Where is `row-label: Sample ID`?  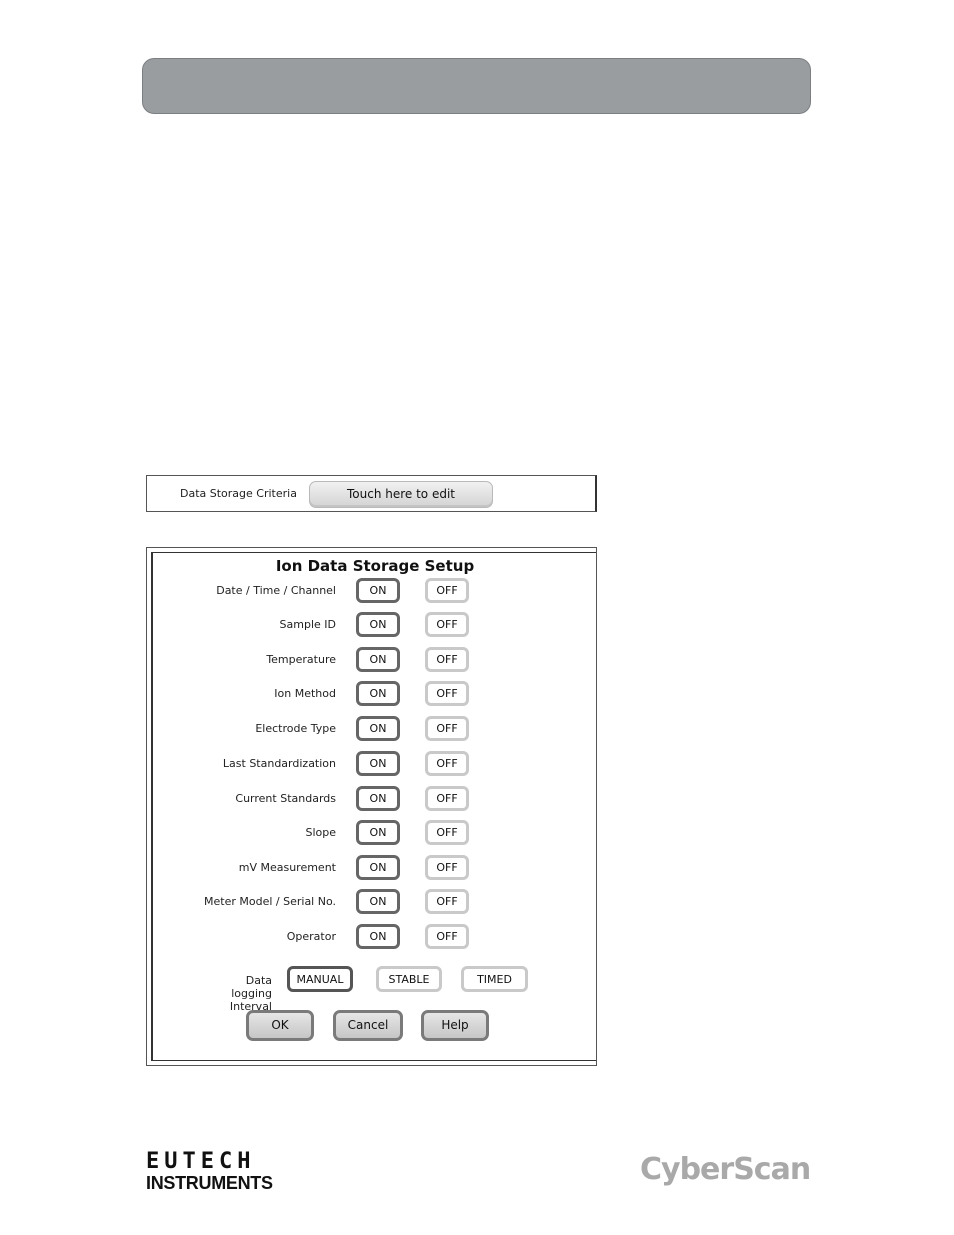
row-label: Sample ID is located at coordinates (307, 624).